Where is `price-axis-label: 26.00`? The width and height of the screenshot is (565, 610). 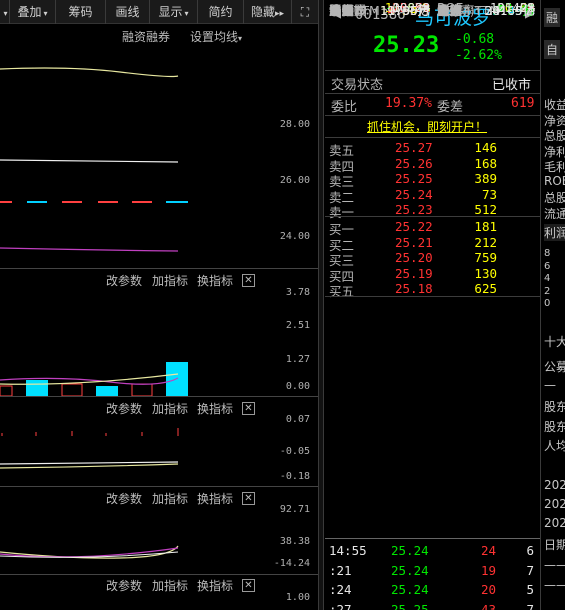
price-axis-label: 26.00 is located at coordinates (294, 180).